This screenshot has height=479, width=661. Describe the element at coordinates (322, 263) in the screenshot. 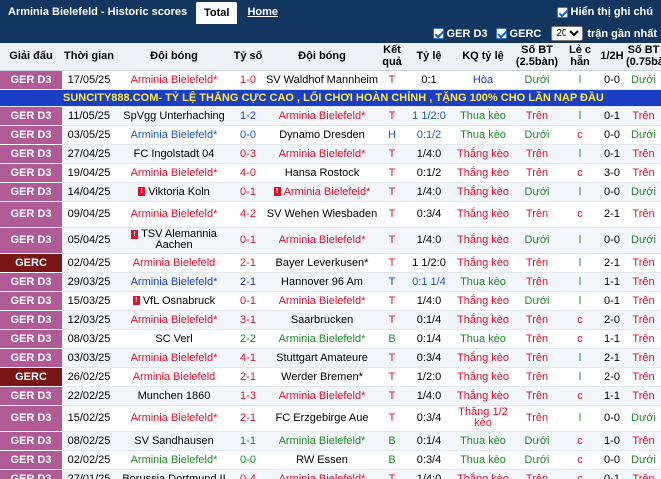

I see `away-team: Bayer Leverkusen*` at that location.